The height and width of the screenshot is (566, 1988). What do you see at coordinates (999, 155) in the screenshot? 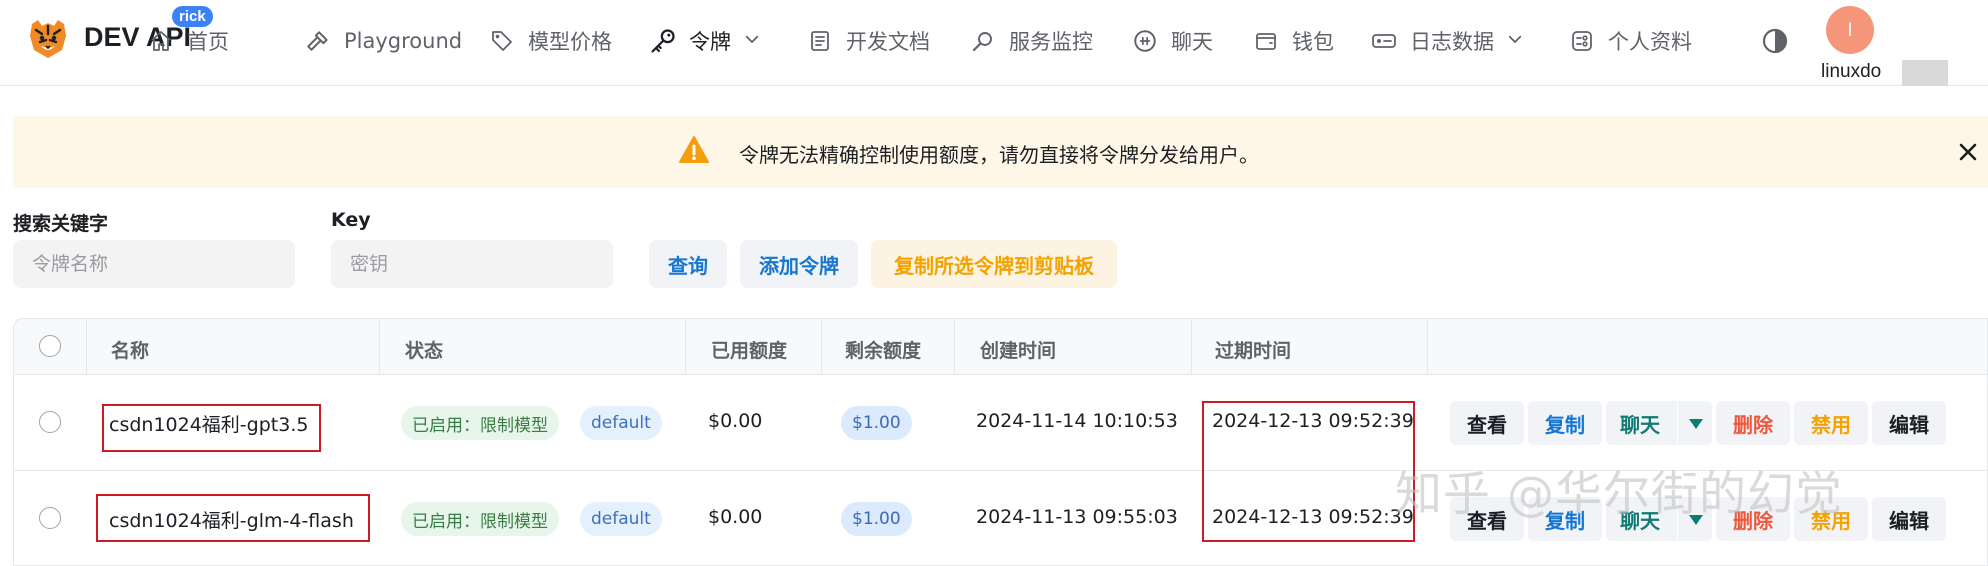
I see `warning-text: 令牌无法精确控制使用额度，请勿直接将令牌分发给用户。` at bounding box center [999, 155].